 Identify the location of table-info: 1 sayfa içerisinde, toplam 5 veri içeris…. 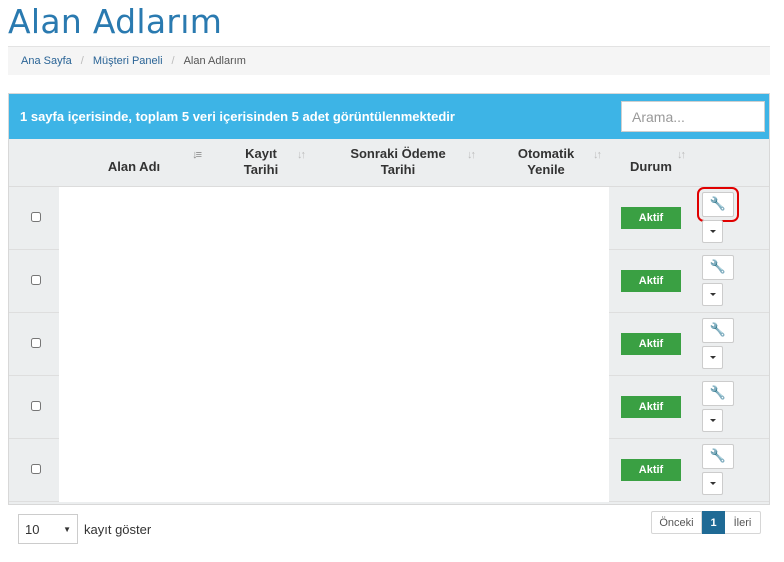
(237, 116).